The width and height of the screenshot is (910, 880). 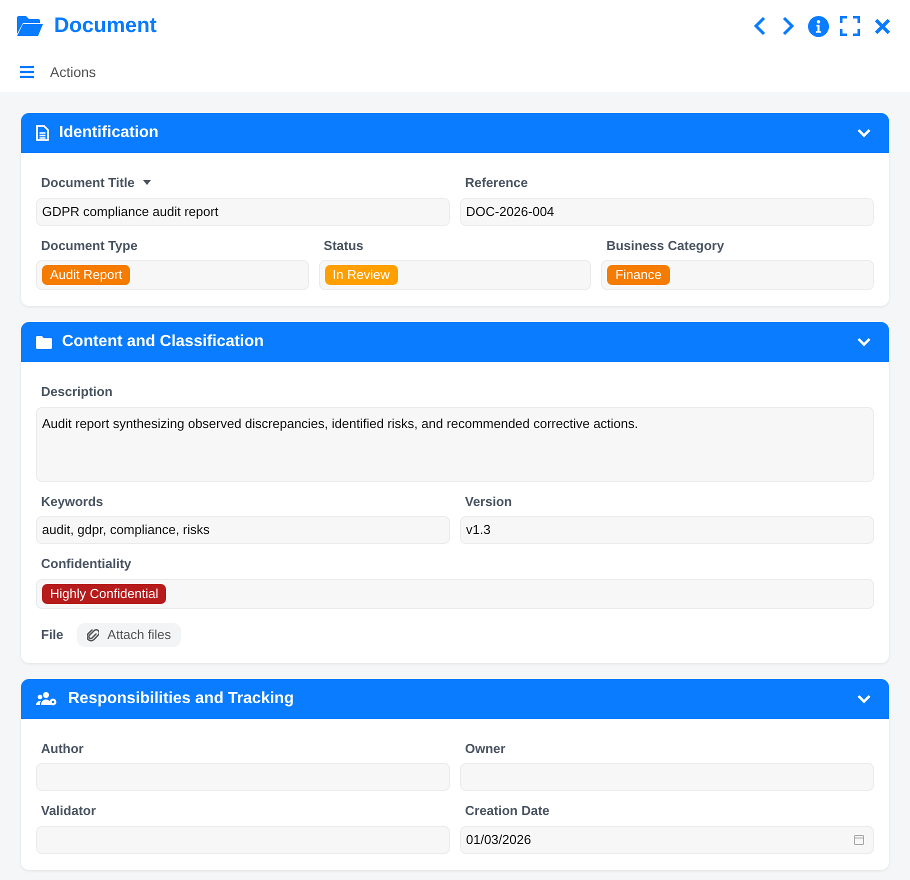 What do you see at coordinates (485, 749) in the screenshot?
I see `field-label: Owner` at bounding box center [485, 749].